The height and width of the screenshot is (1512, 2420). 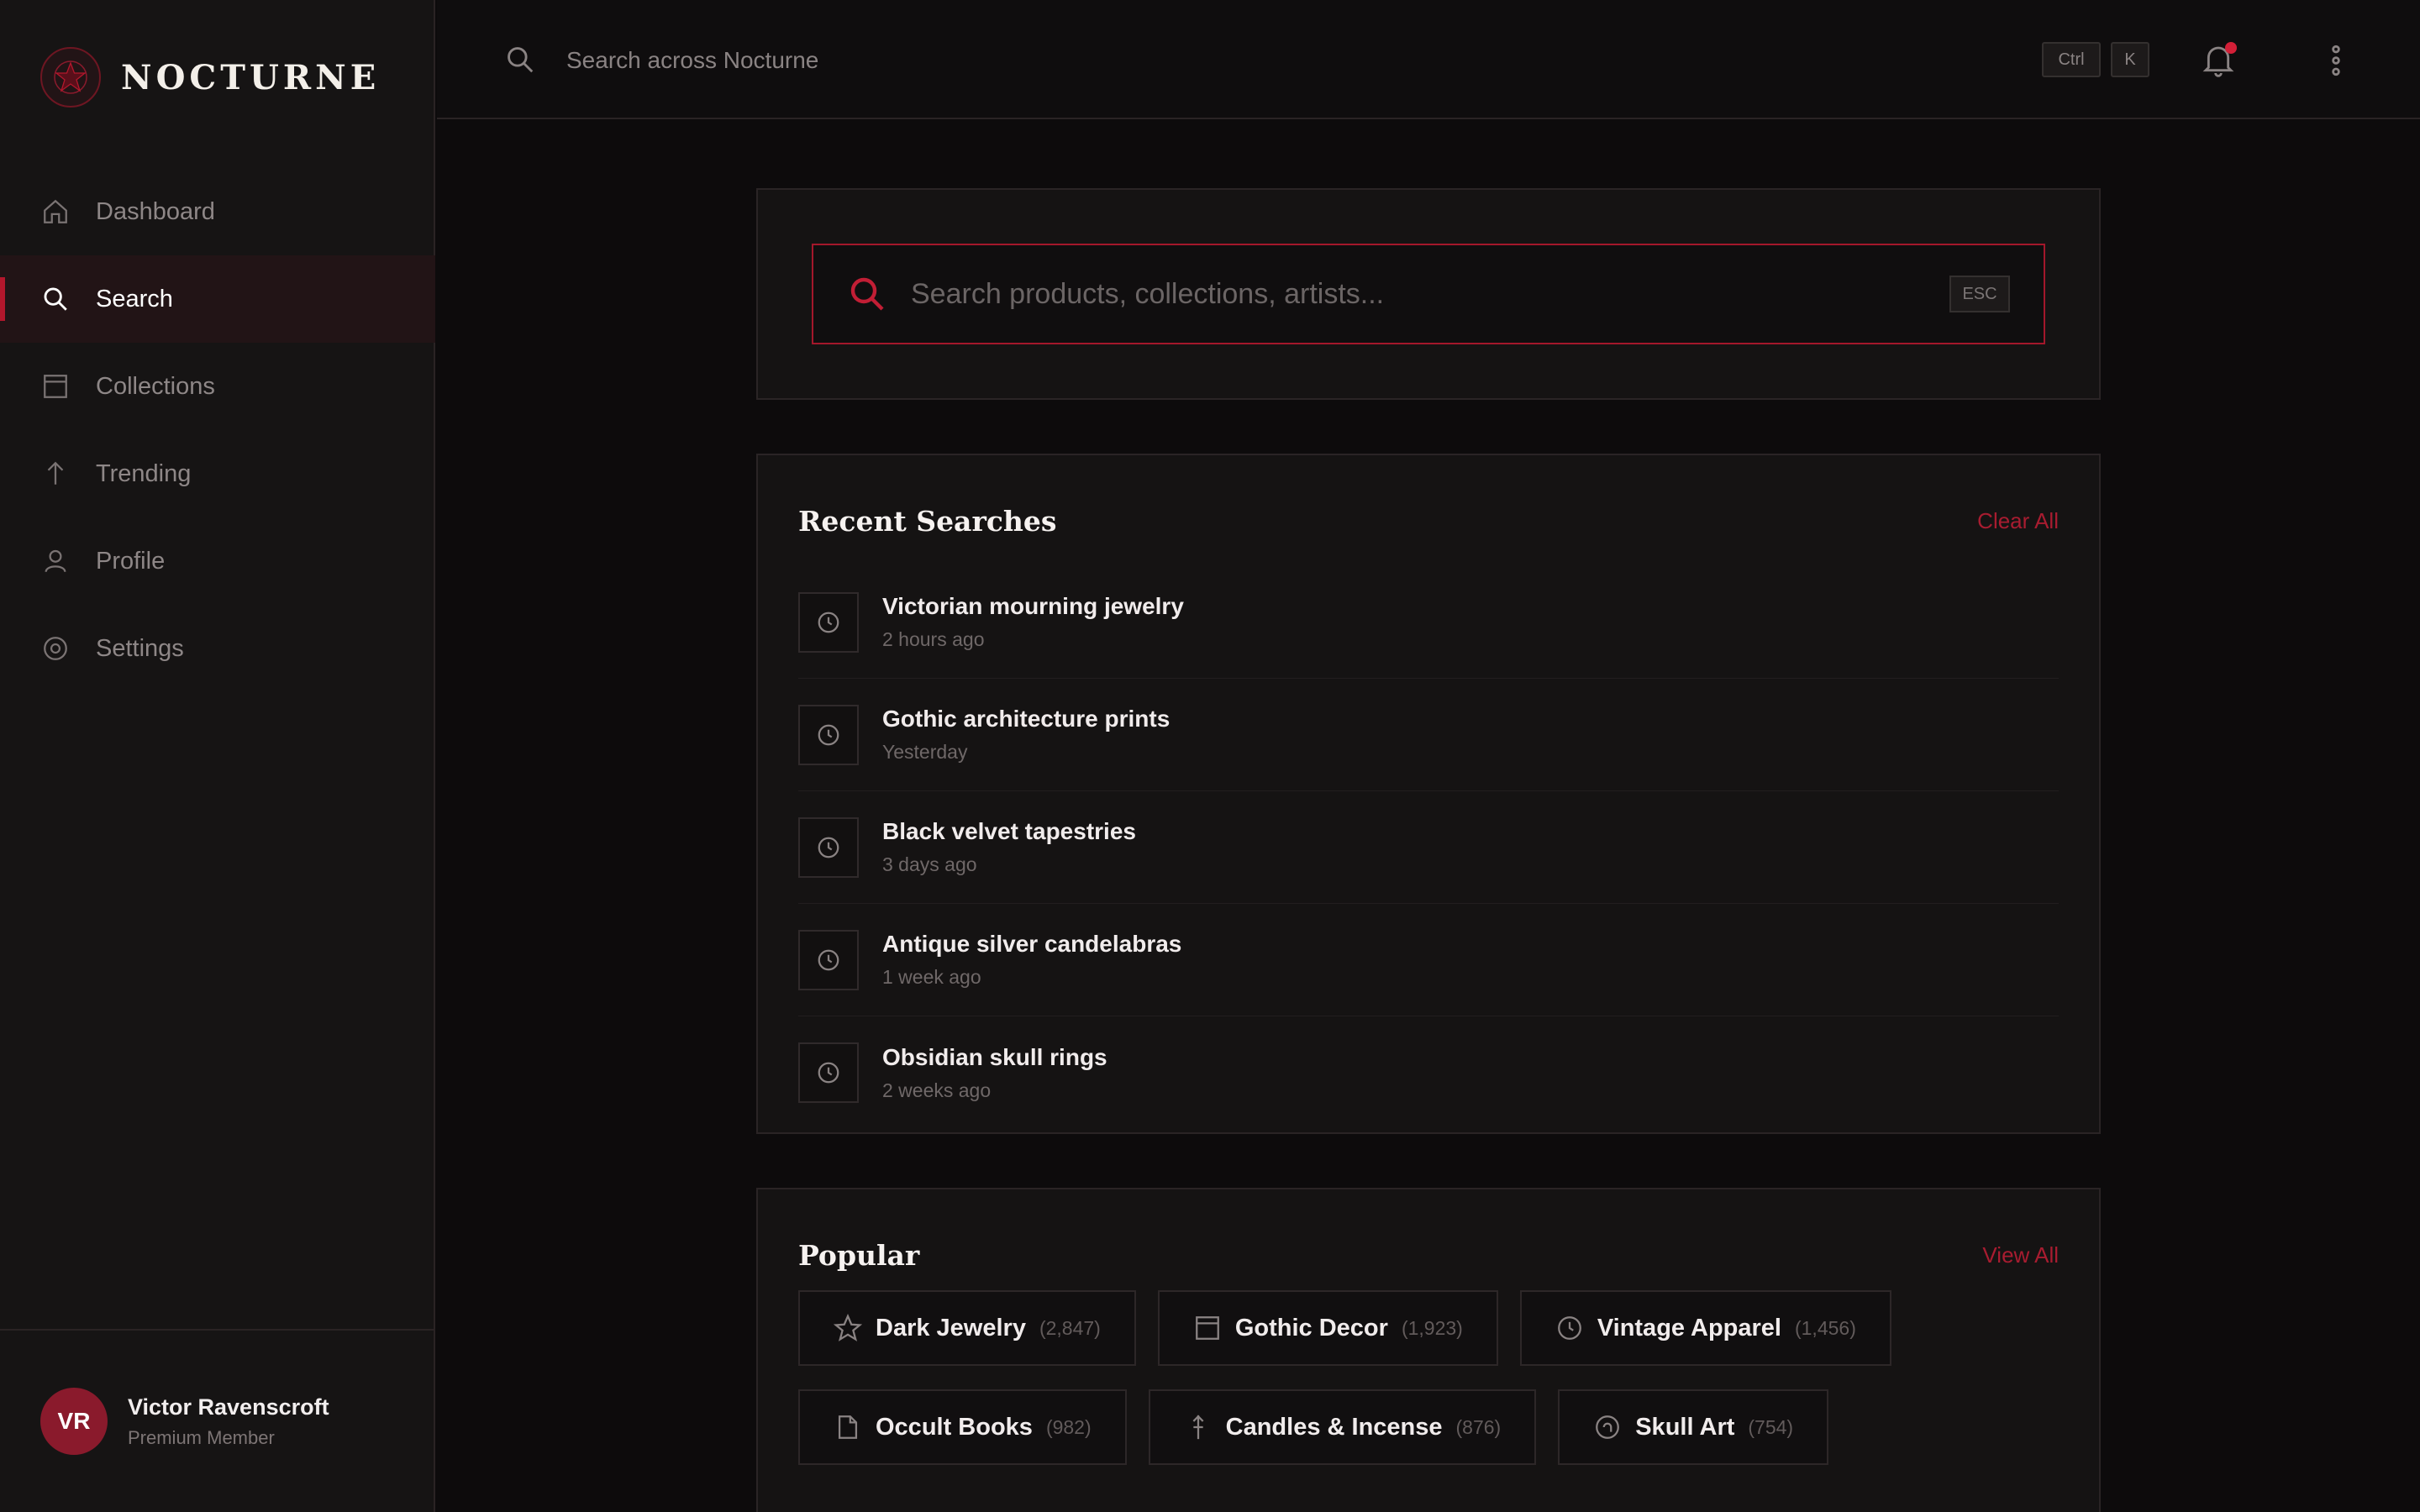 What do you see at coordinates (70, 77) in the screenshot?
I see `pentagram-logo-icon` at bounding box center [70, 77].